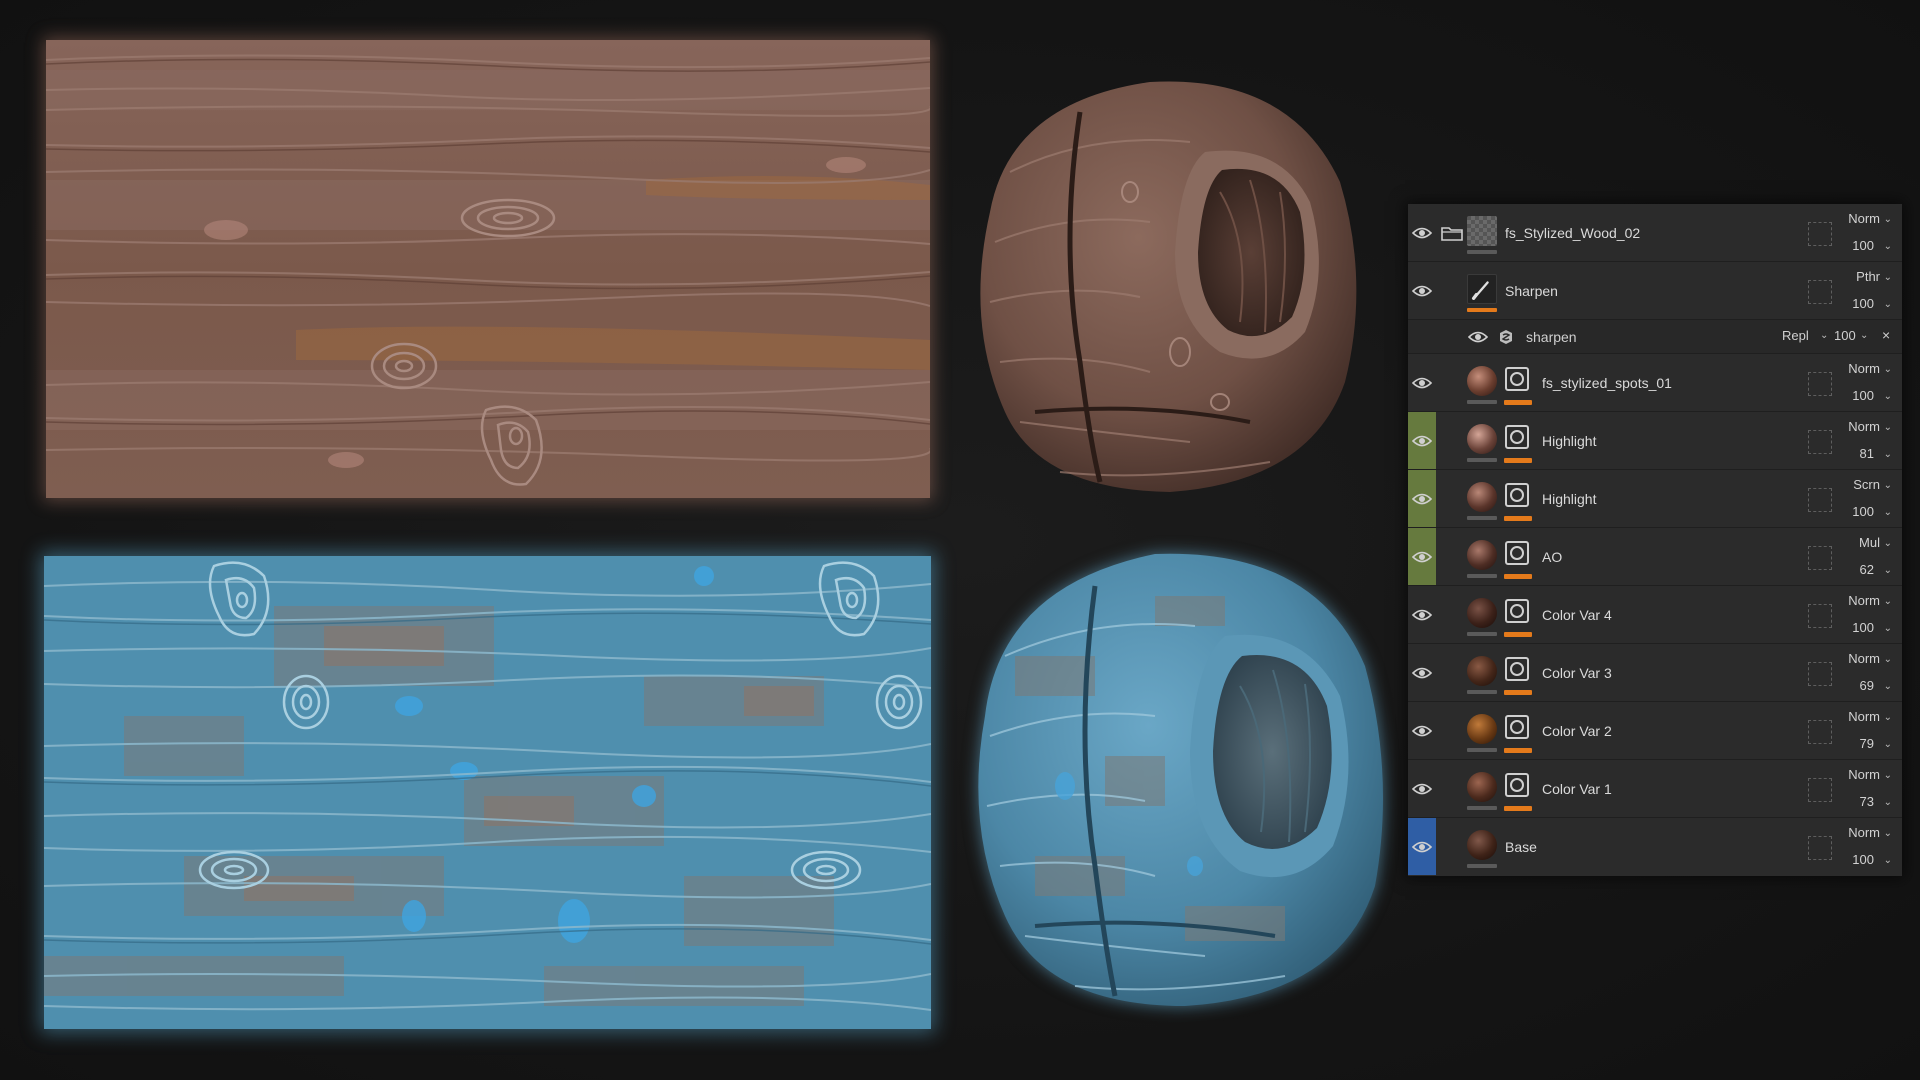 The image size is (1920, 1080). Describe the element at coordinates (1655, 846) in the screenshot. I see `layer-row-base: Base Norm ⌄ 100 ⌄` at that location.